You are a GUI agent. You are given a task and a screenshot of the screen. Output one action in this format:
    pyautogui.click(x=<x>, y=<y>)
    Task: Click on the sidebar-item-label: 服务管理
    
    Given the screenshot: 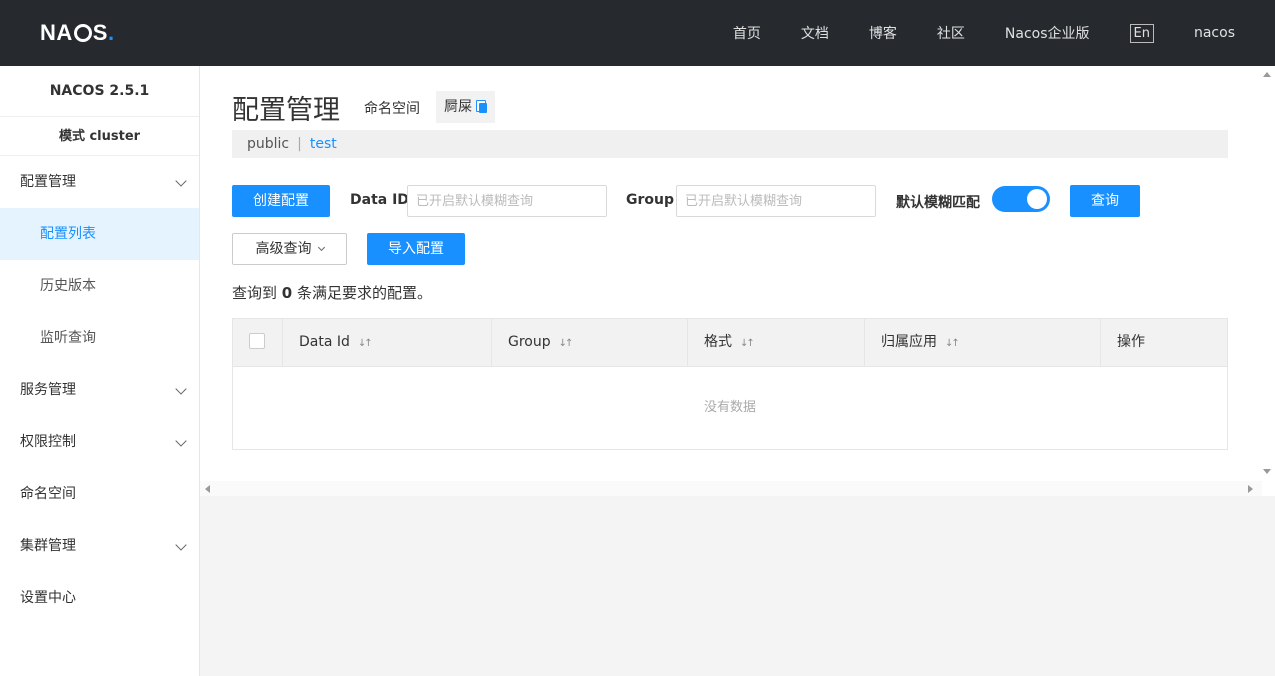 What is the action you would take?
    pyautogui.click(x=48, y=390)
    